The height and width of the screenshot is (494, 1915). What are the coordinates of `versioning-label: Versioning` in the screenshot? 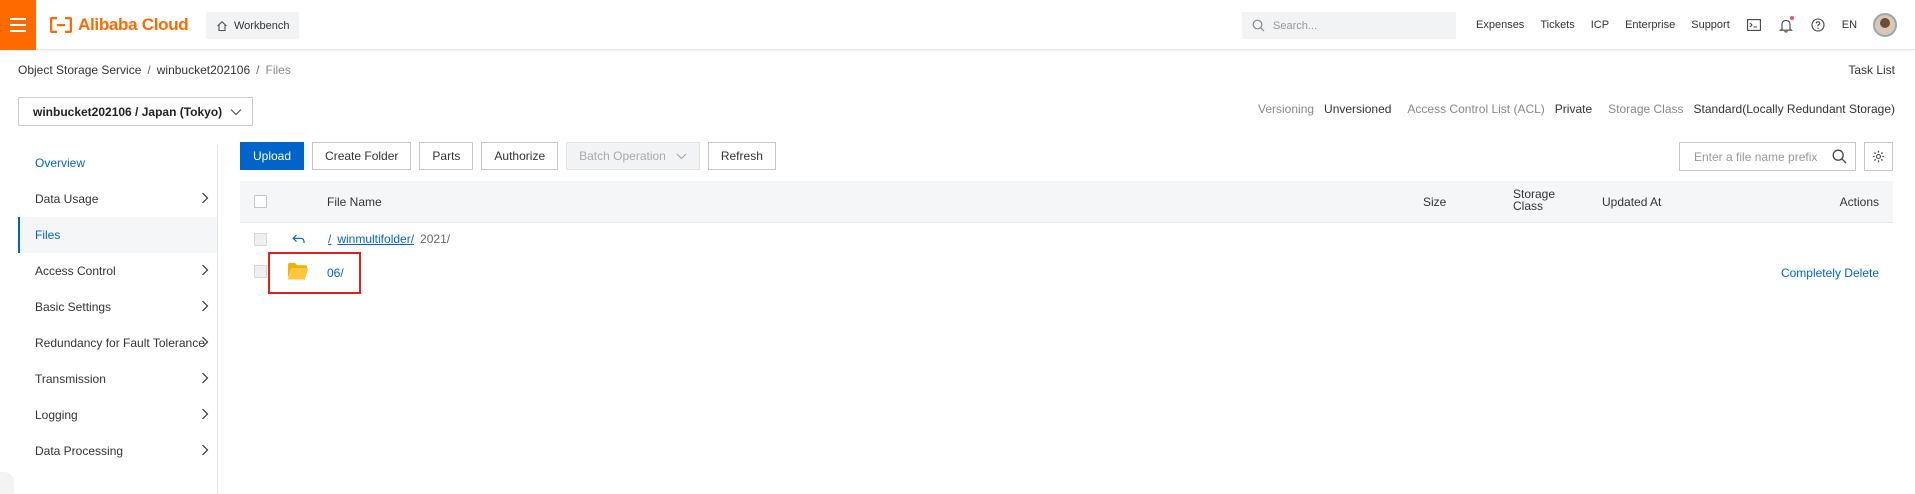 It's located at (1286, 109).